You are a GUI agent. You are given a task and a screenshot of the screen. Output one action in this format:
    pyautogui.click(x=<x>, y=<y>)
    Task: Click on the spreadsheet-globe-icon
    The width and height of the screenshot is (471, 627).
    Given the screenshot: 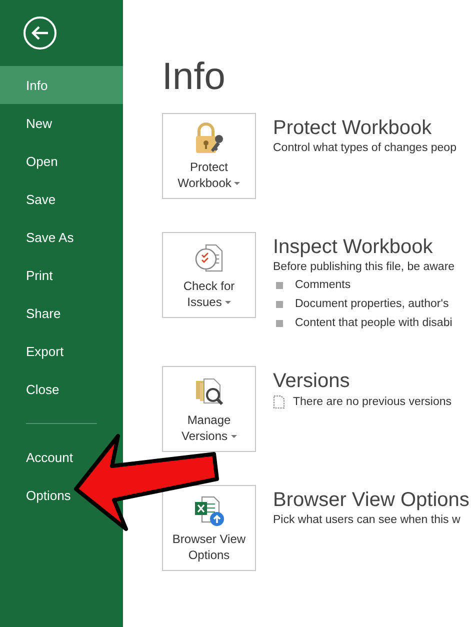 What is the action you would take?
    pyautogui.click(x=209, y=511)
    